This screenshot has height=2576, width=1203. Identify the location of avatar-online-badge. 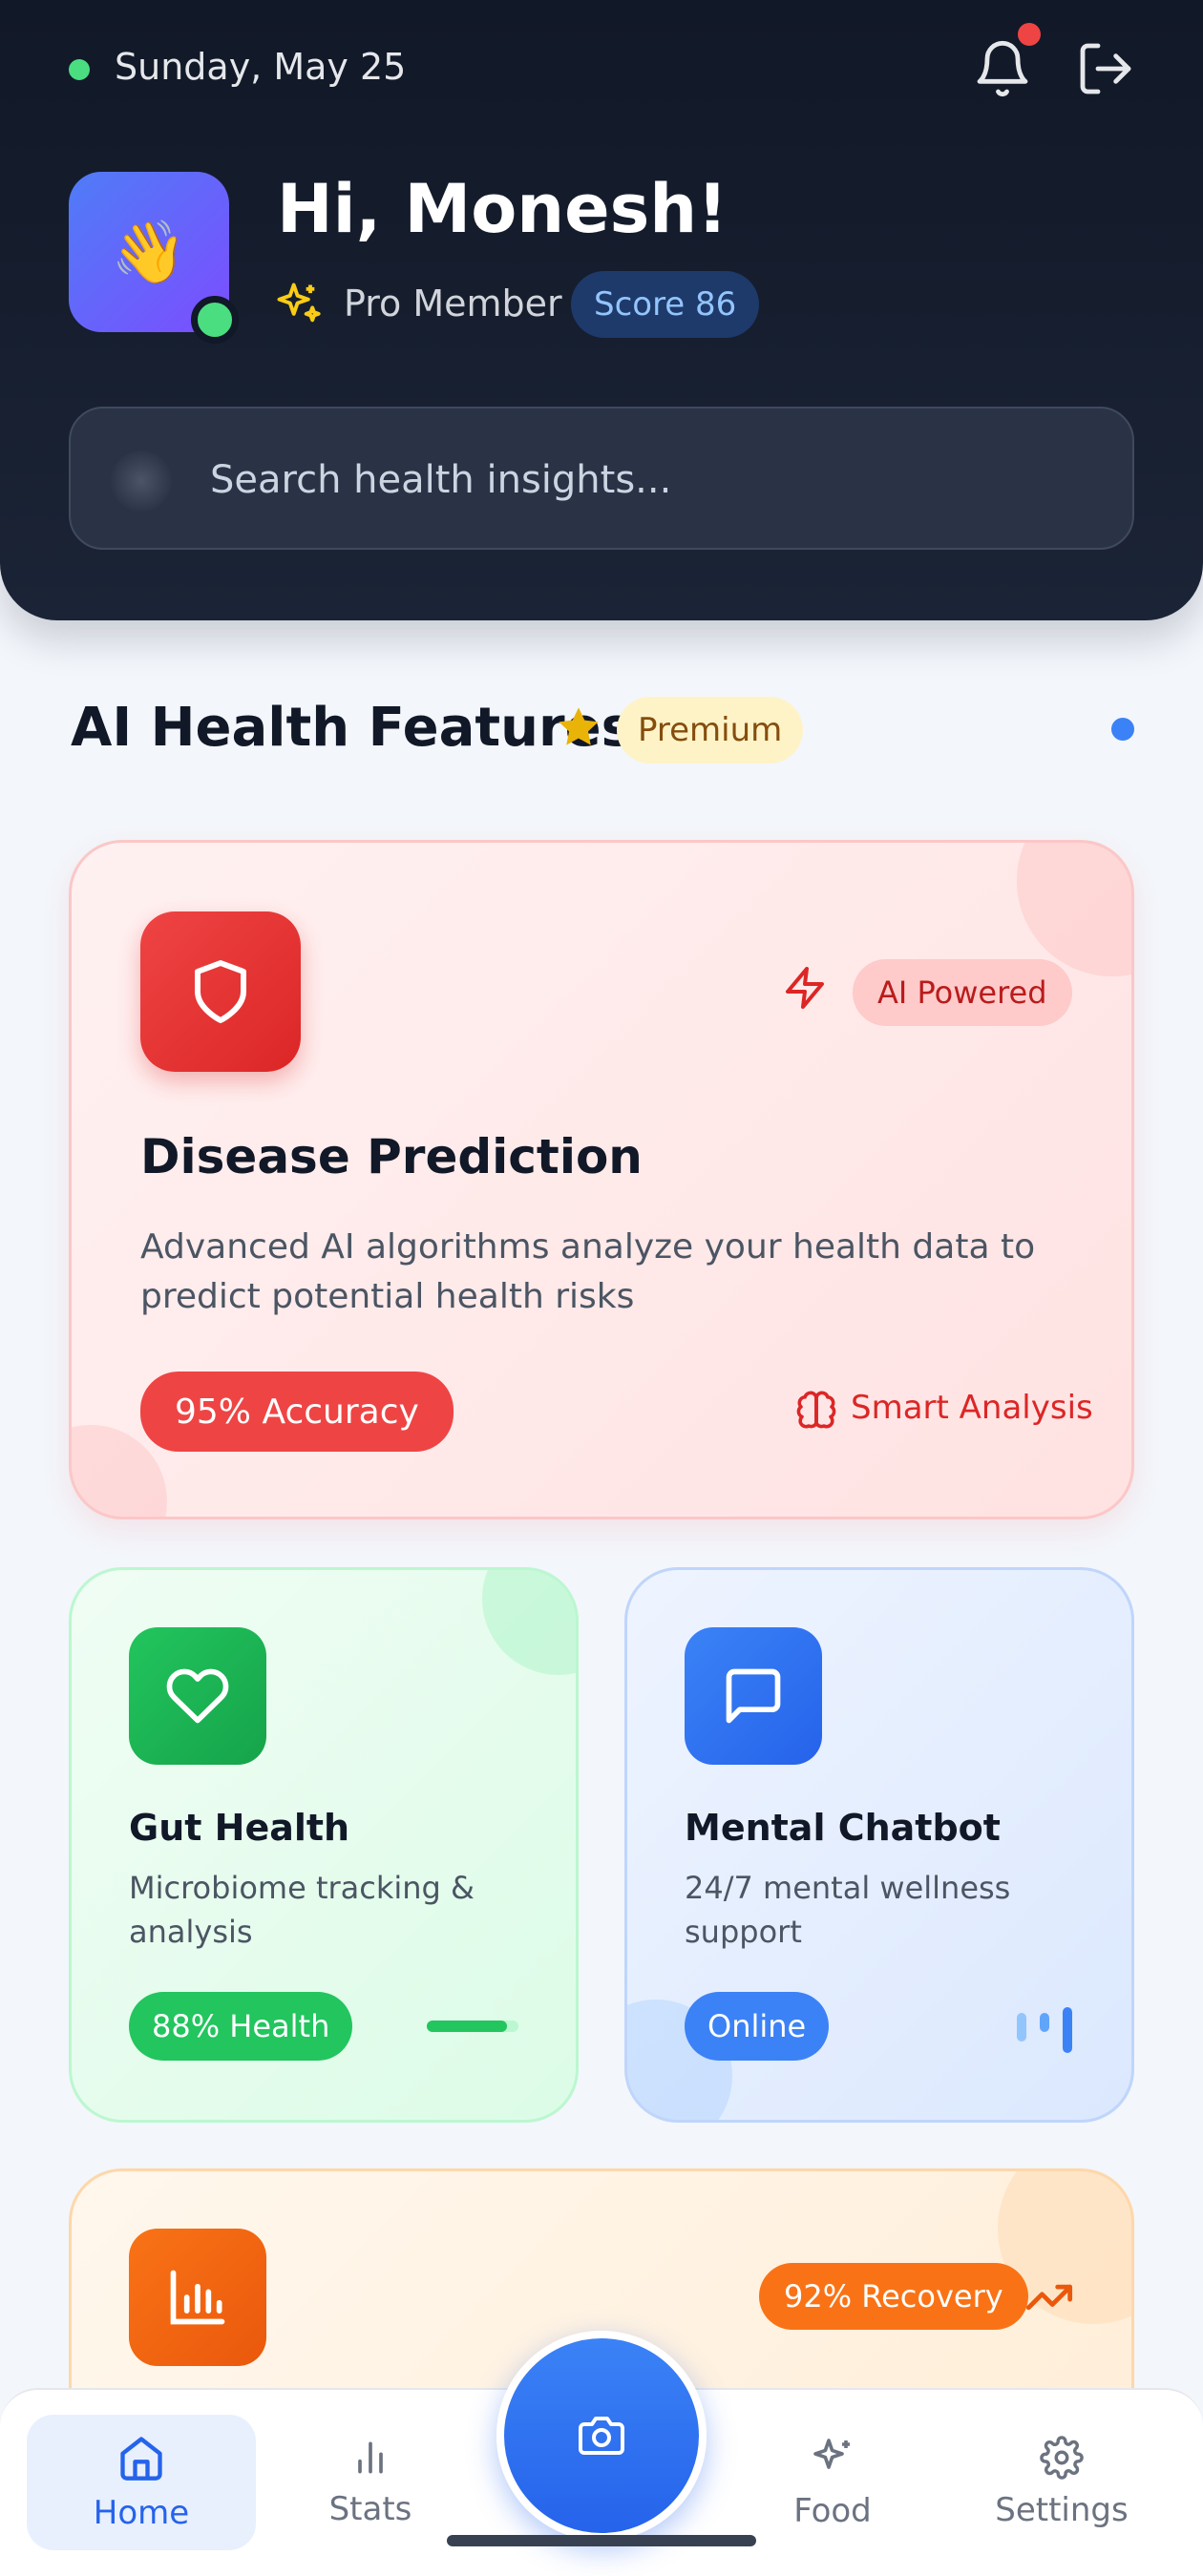
(215, 320).